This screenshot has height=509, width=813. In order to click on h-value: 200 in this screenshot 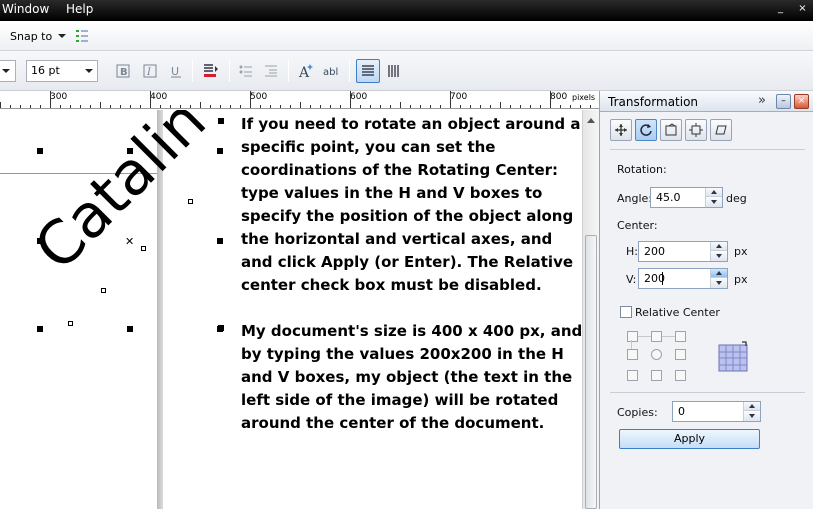, I will do `click(654, 251)`.